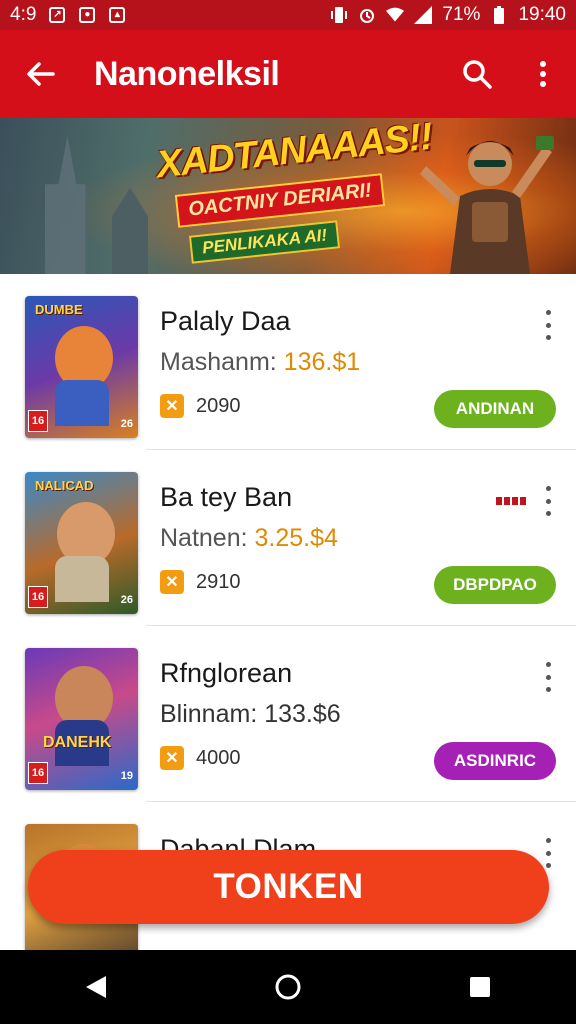 This screenshot has width=576, height=1024. I want to click on flag-icon, so click(512, 501).